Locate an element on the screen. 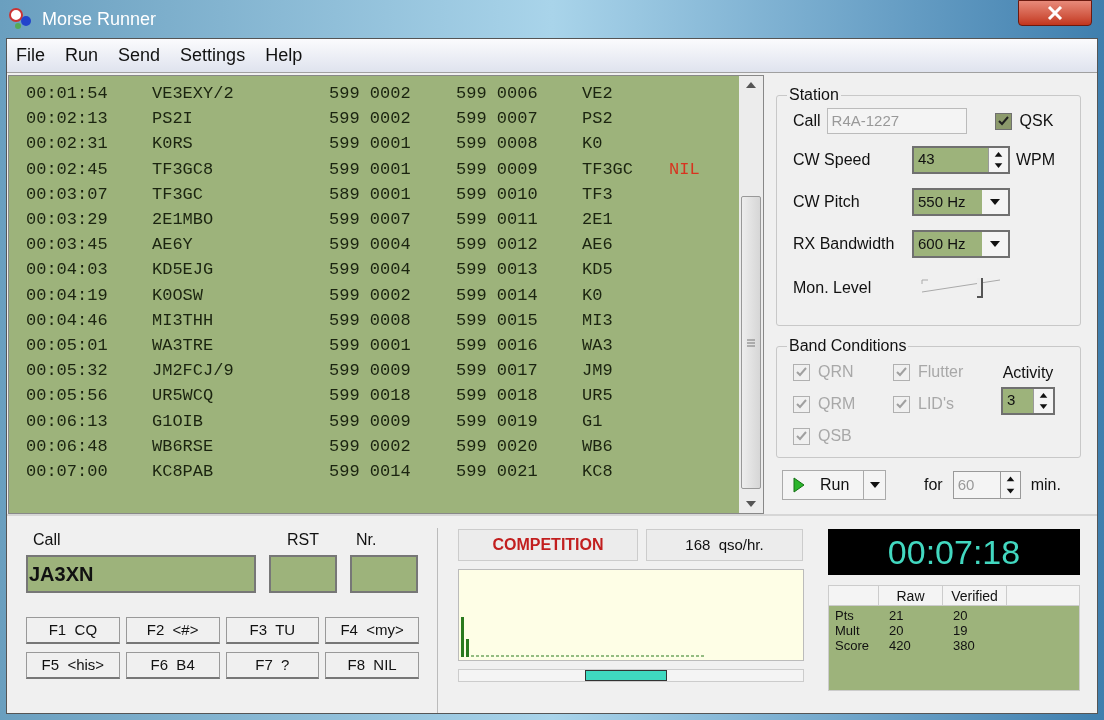 The height and width of the screenshot is (720, 1104). close-button is located at coordinates (1055, 13).